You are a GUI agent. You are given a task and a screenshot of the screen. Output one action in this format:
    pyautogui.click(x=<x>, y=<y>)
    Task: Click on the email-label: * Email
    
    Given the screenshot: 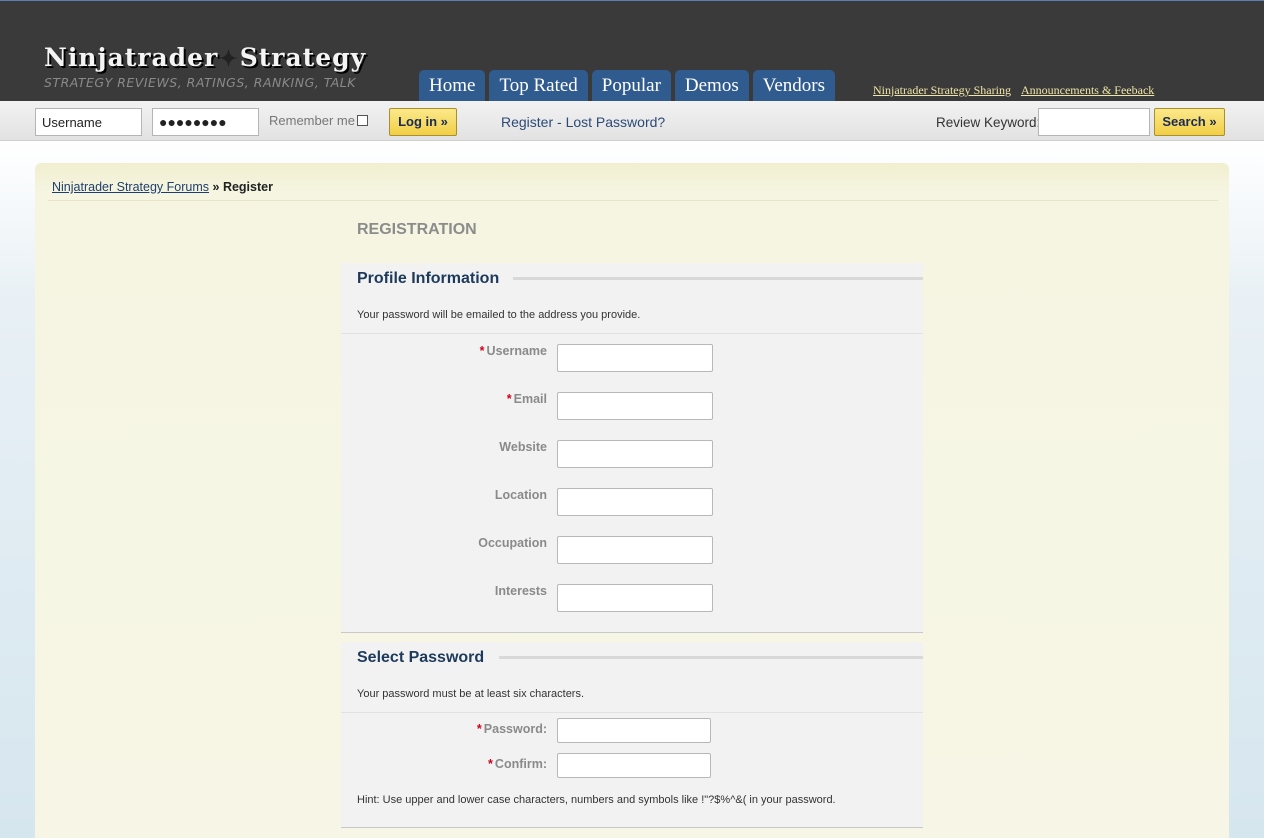 What is the action you would take?
    pyautogui.click(x=526, y=399)
    